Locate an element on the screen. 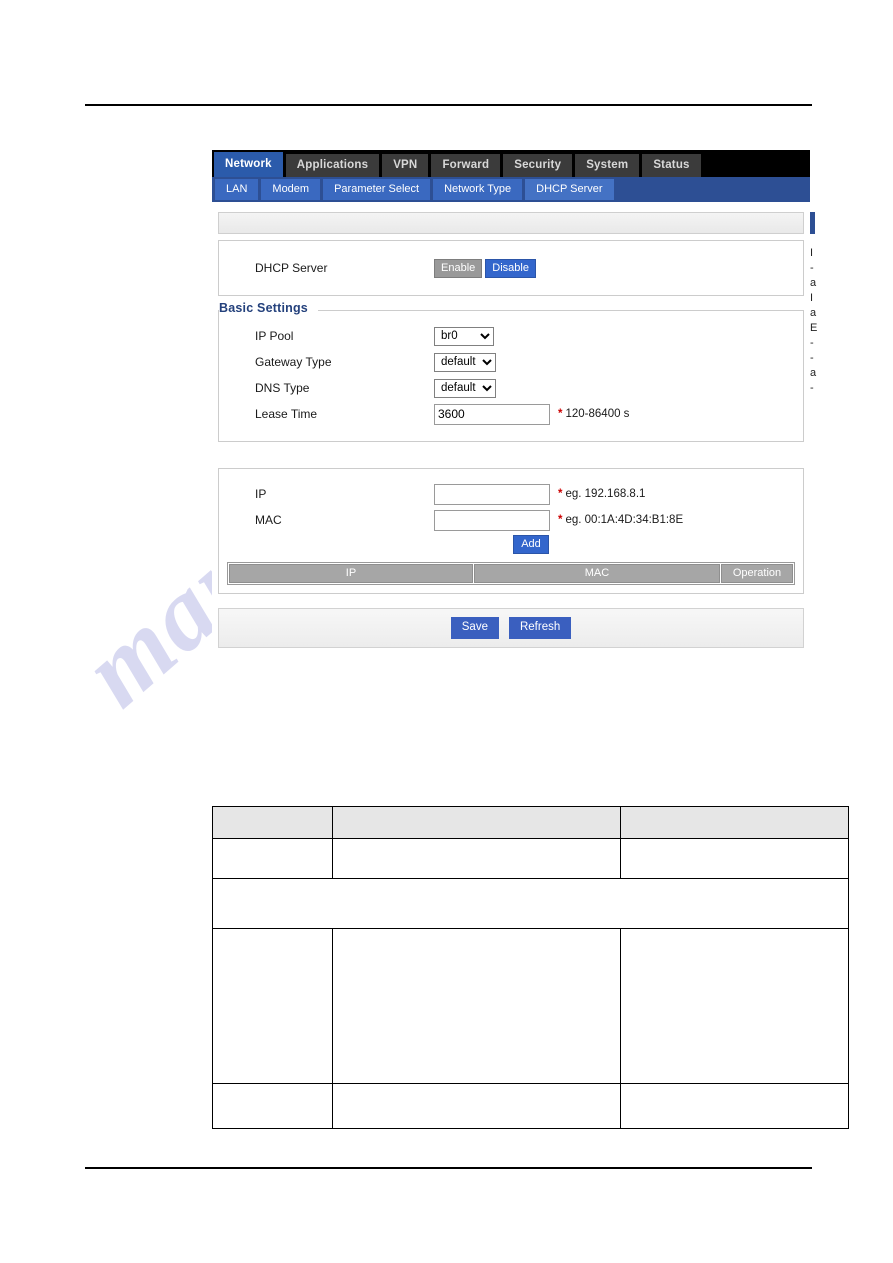 Image resolution: width=893 pixels, height=1263 pixels. lease-time-label: Lease Time is located at coordinates (286, 414).